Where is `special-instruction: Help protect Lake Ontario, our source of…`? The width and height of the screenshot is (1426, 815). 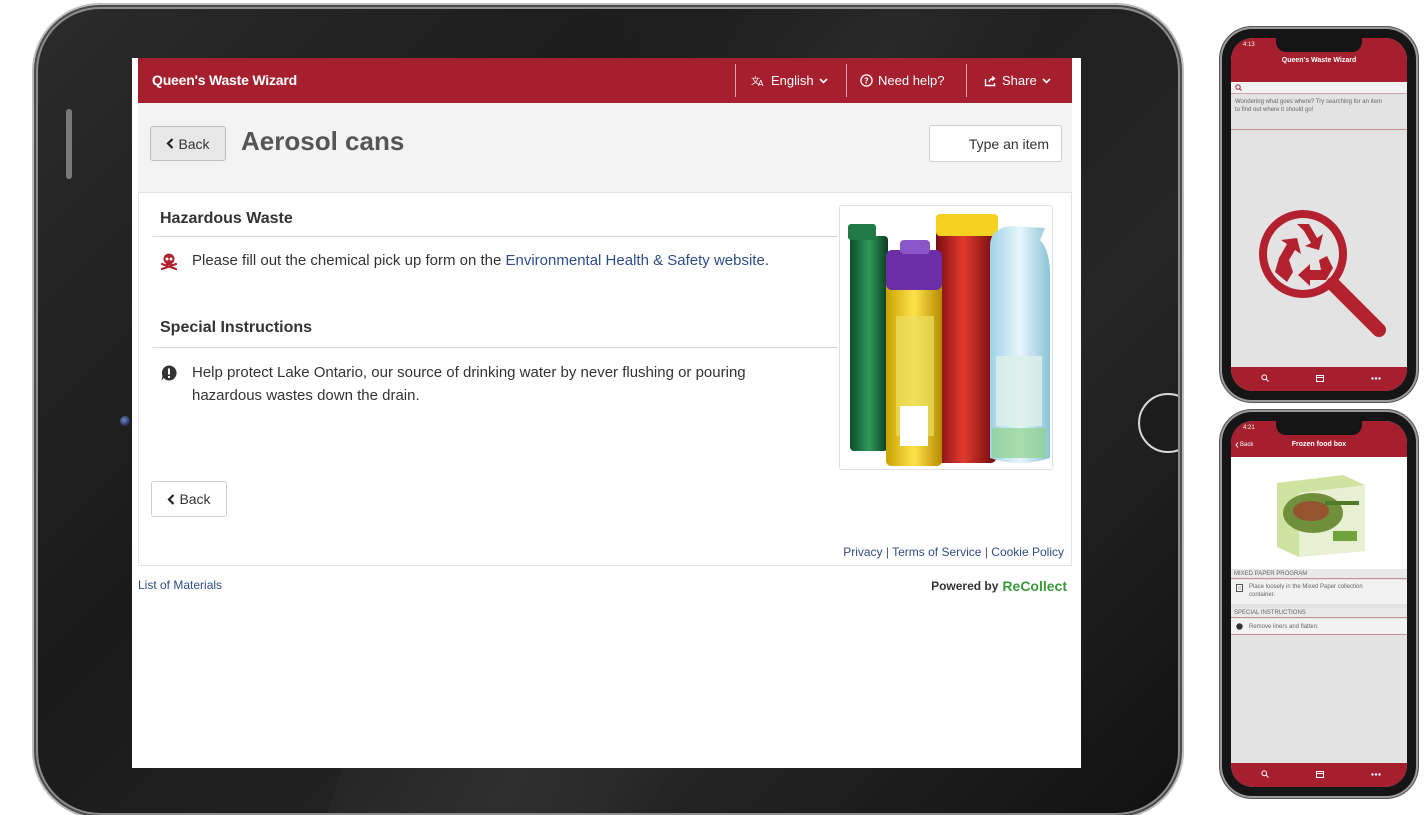
special-instruction: Help protect Lake Ontario, our source of… is located at coordinates (453, 384).